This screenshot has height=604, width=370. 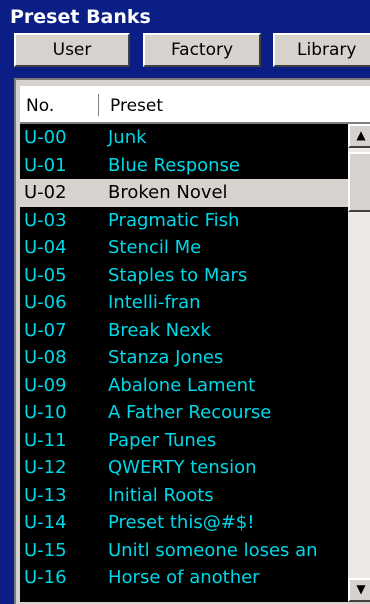 What do you see at coordinates (45, 330) in the screenshot?
I see `preset-number: U-07` at bounding box center [45, 330].